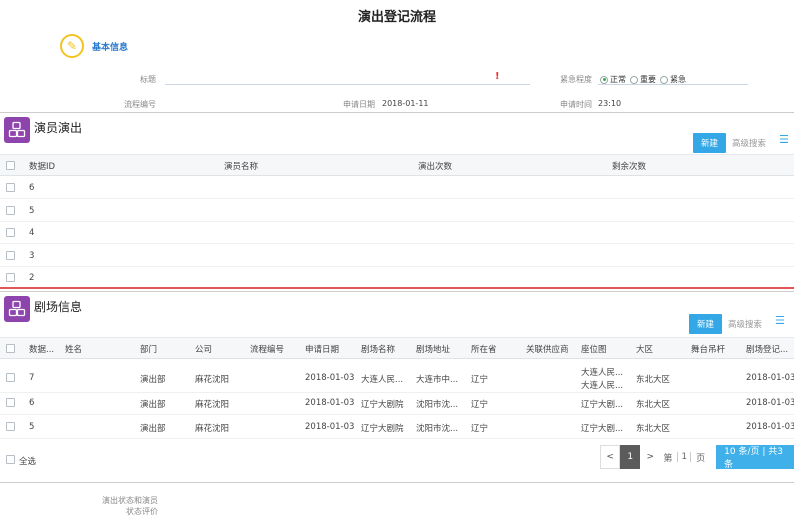  I want to click on urgency-label: 紧急程度, so click(576, 79).